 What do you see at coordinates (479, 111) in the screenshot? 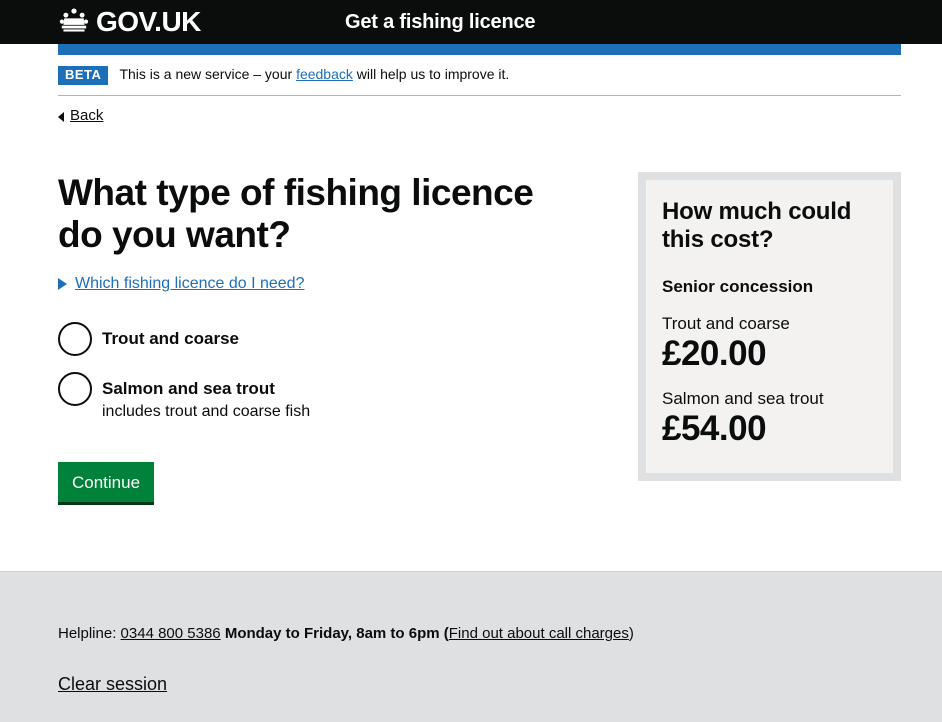
I see `back-link-row: Back` at bounding box center [479, 111].